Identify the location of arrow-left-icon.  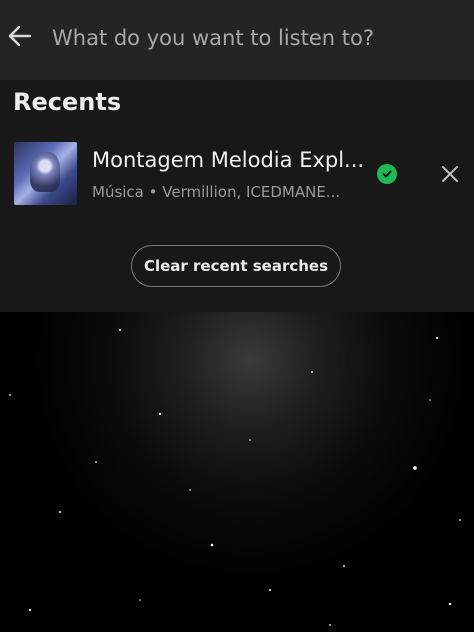
(20, 36).